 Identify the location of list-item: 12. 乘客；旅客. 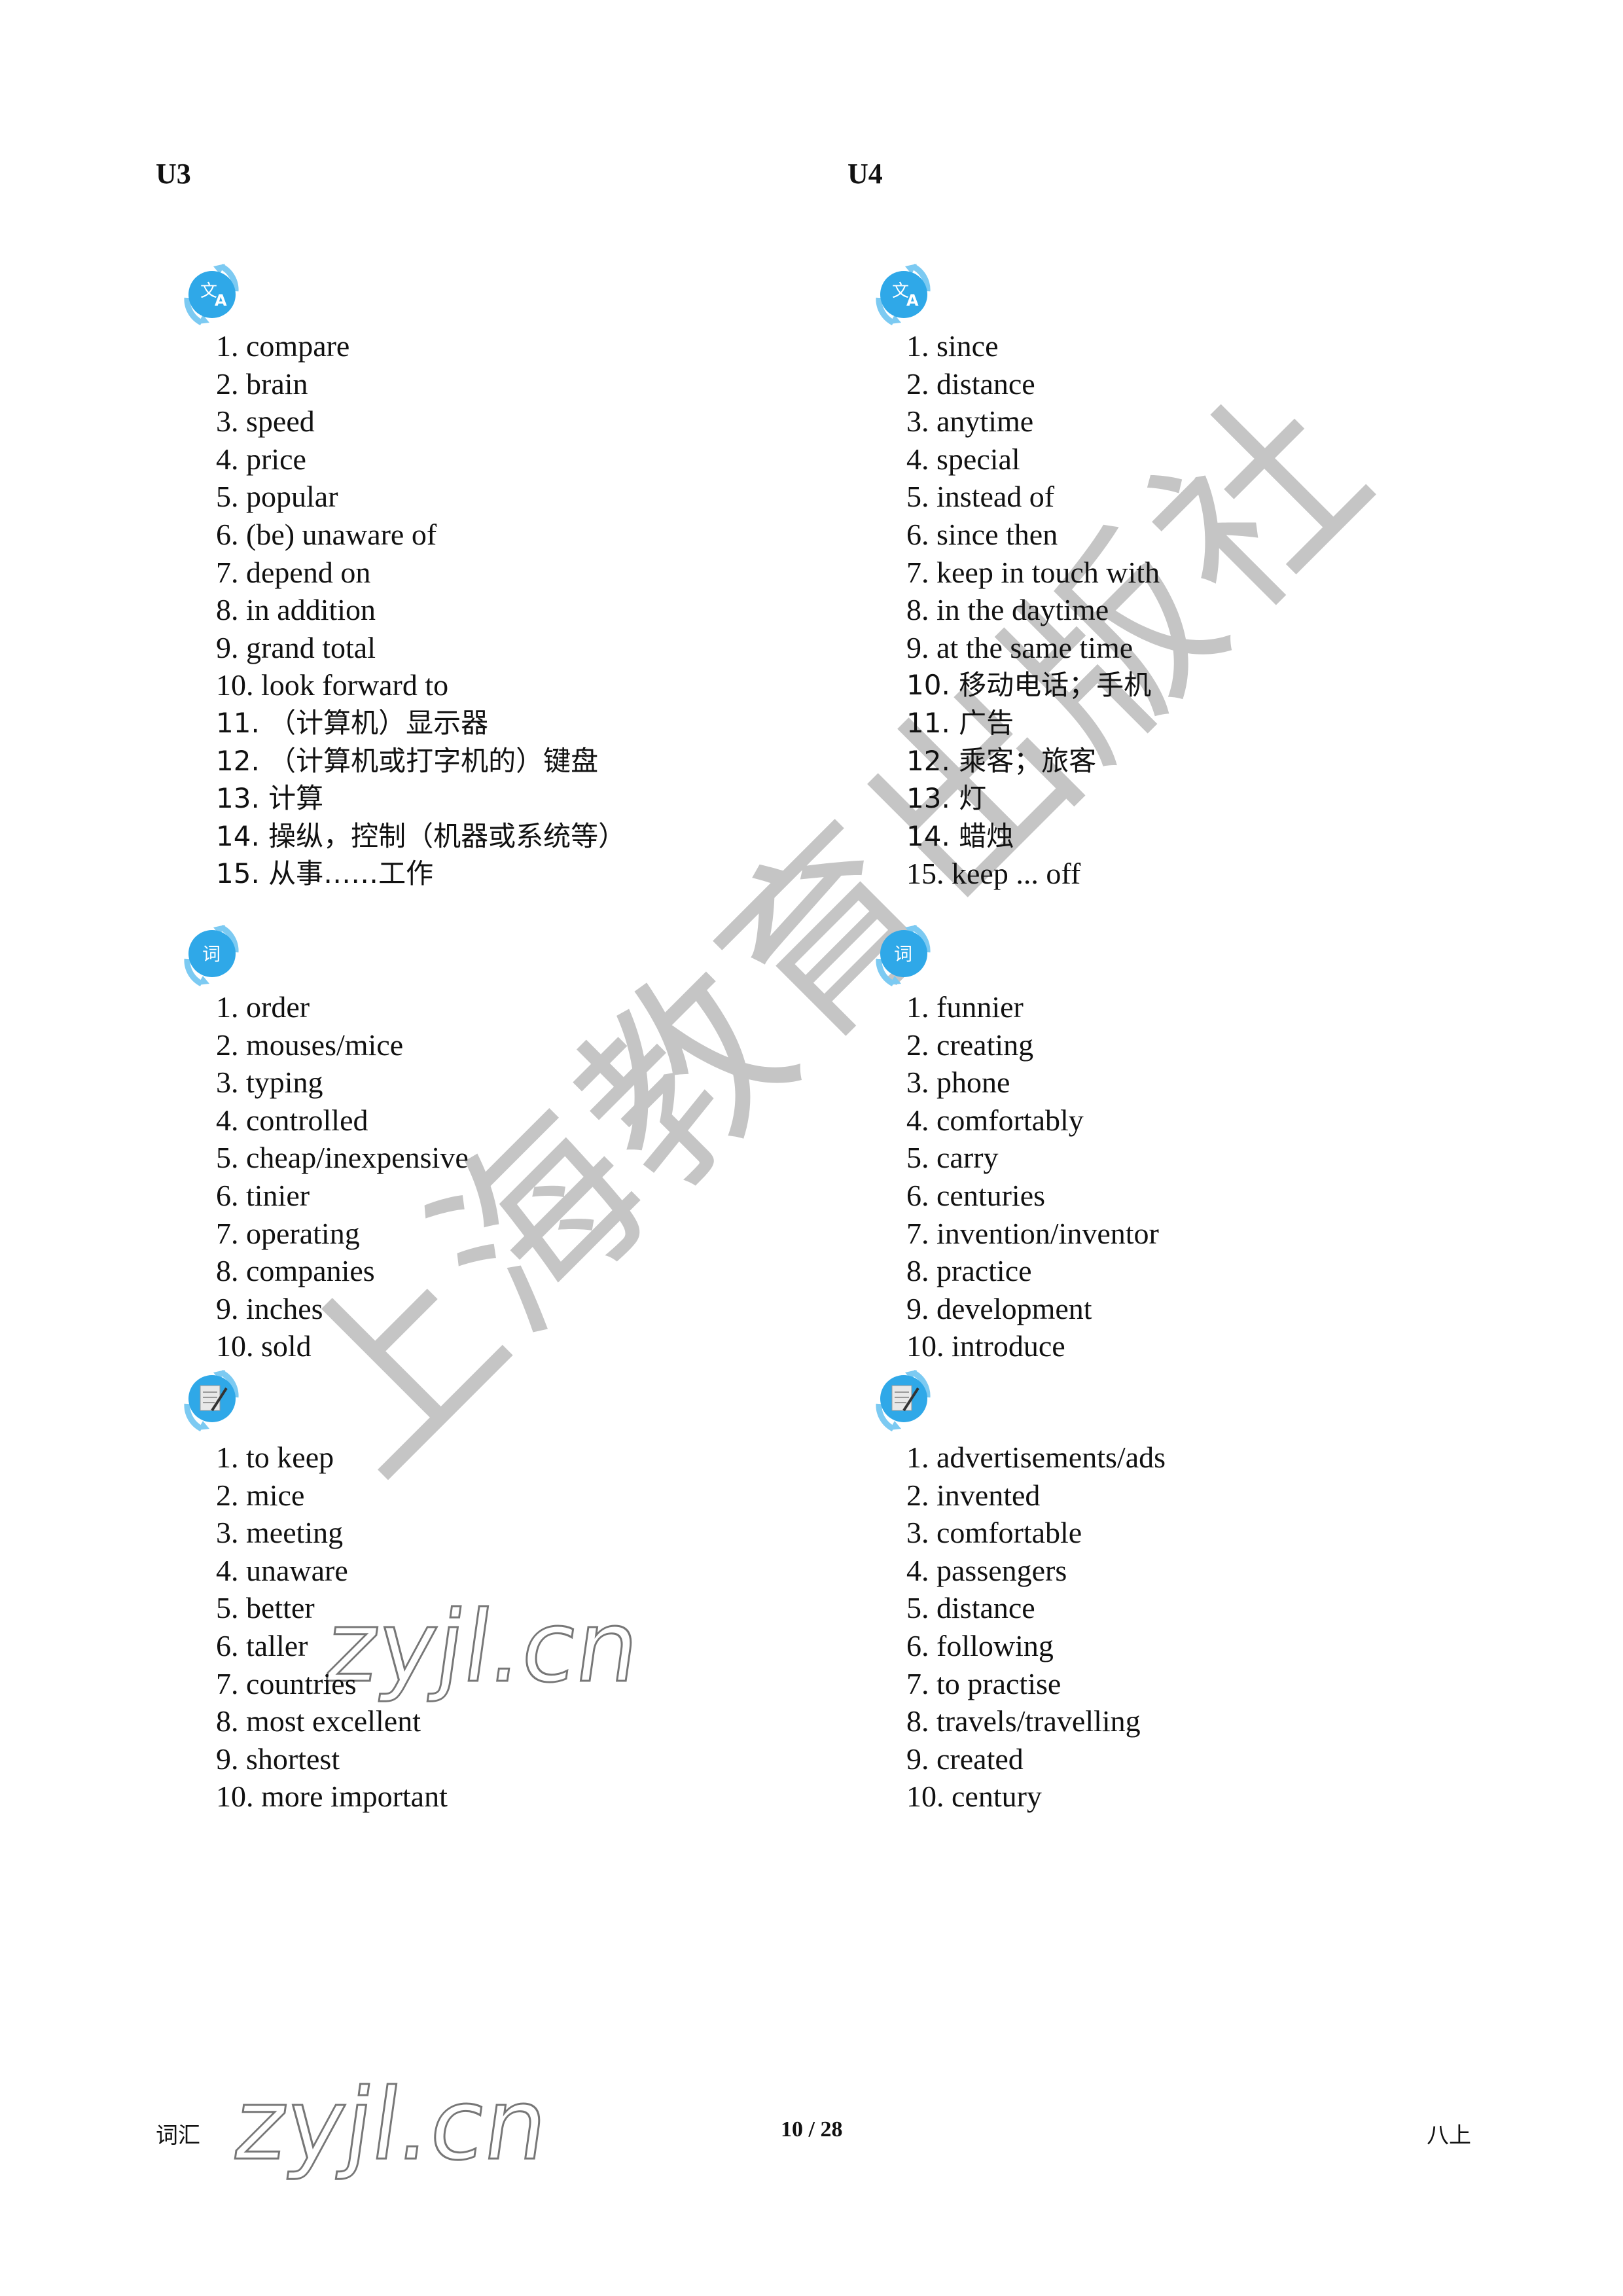
(1001, 760).